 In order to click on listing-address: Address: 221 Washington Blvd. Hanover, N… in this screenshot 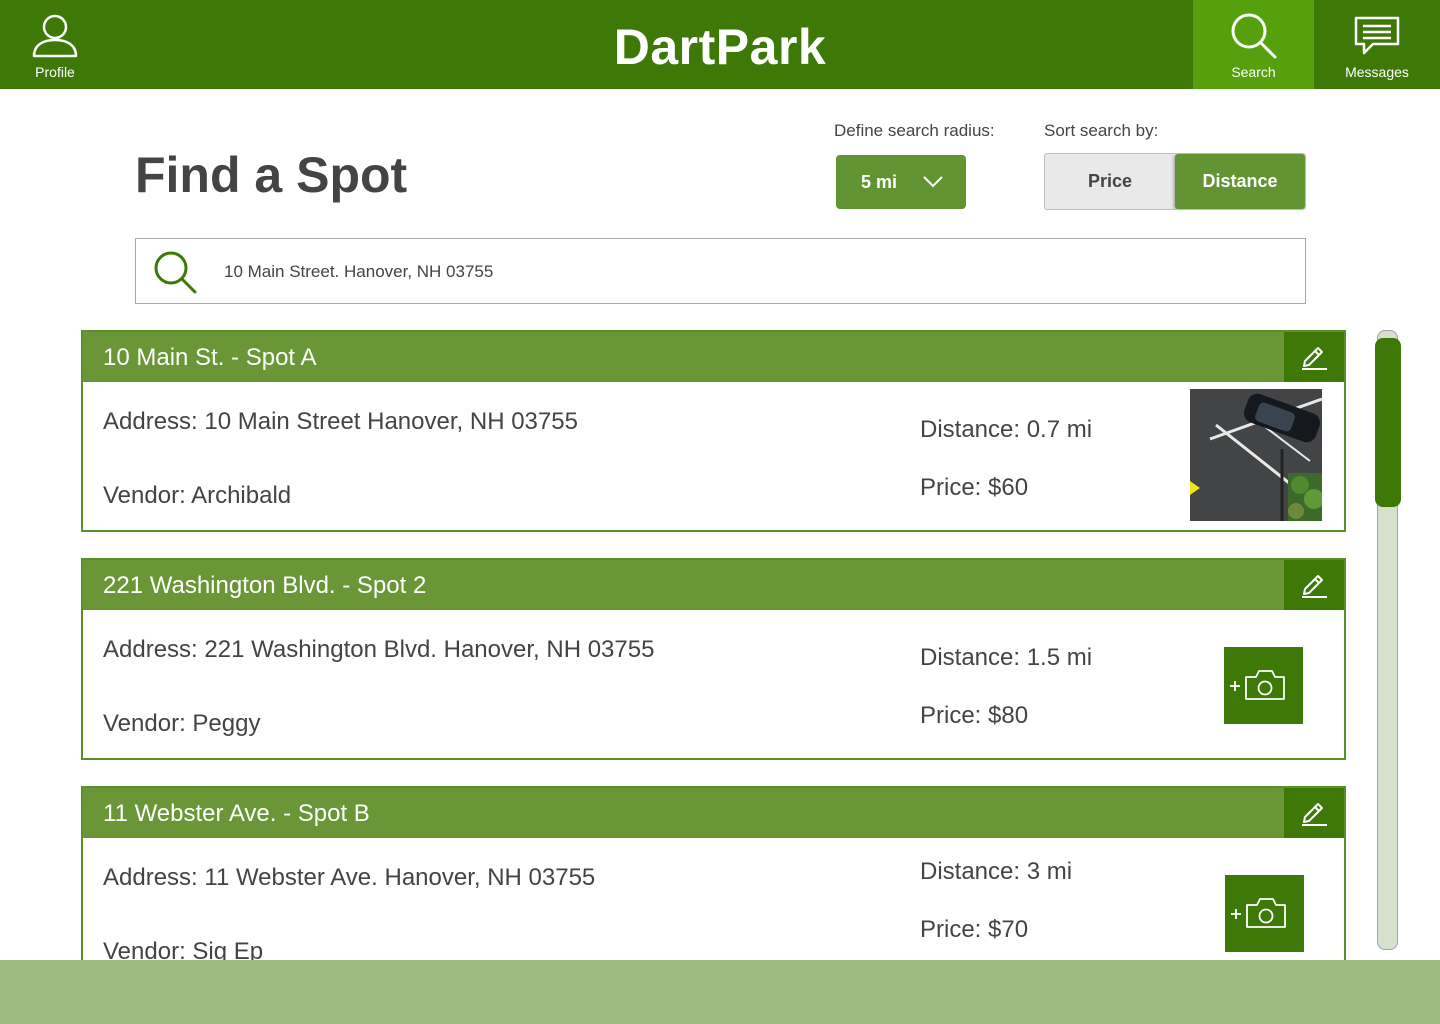, I will do `click(379, 649)`.